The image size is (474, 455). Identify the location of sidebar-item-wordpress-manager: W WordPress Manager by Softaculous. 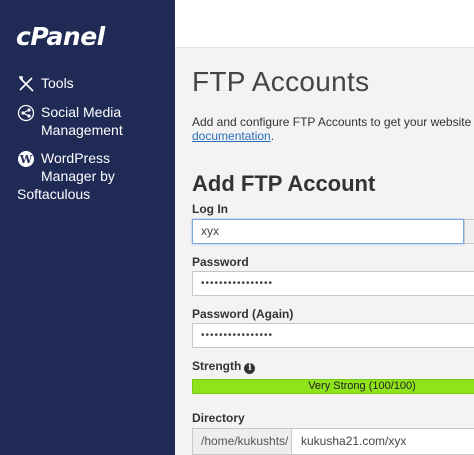
(92, 176).